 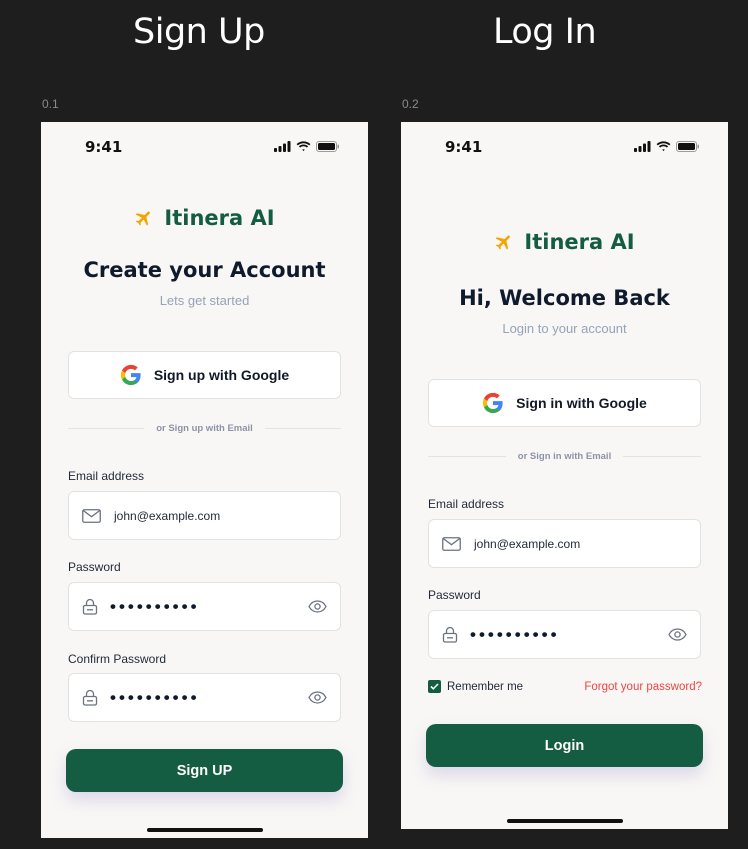 I want to click on remember-checkbox, so click(x=434, y=686).